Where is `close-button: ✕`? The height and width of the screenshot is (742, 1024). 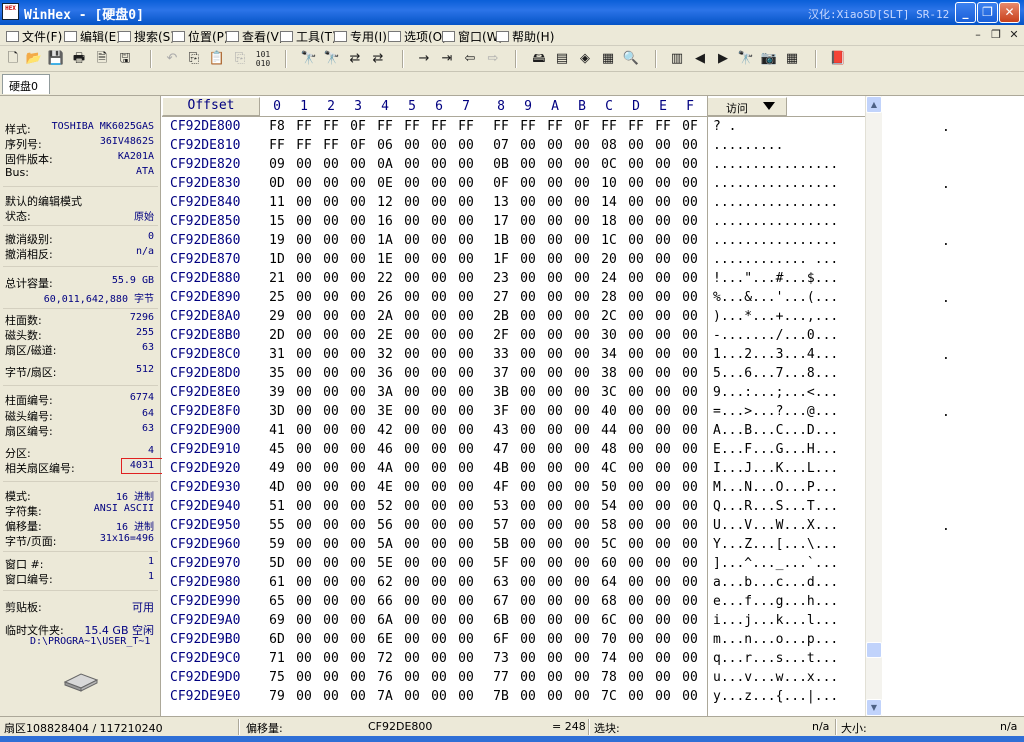
close-button: ✕ is located at coordinates (1009, 12).